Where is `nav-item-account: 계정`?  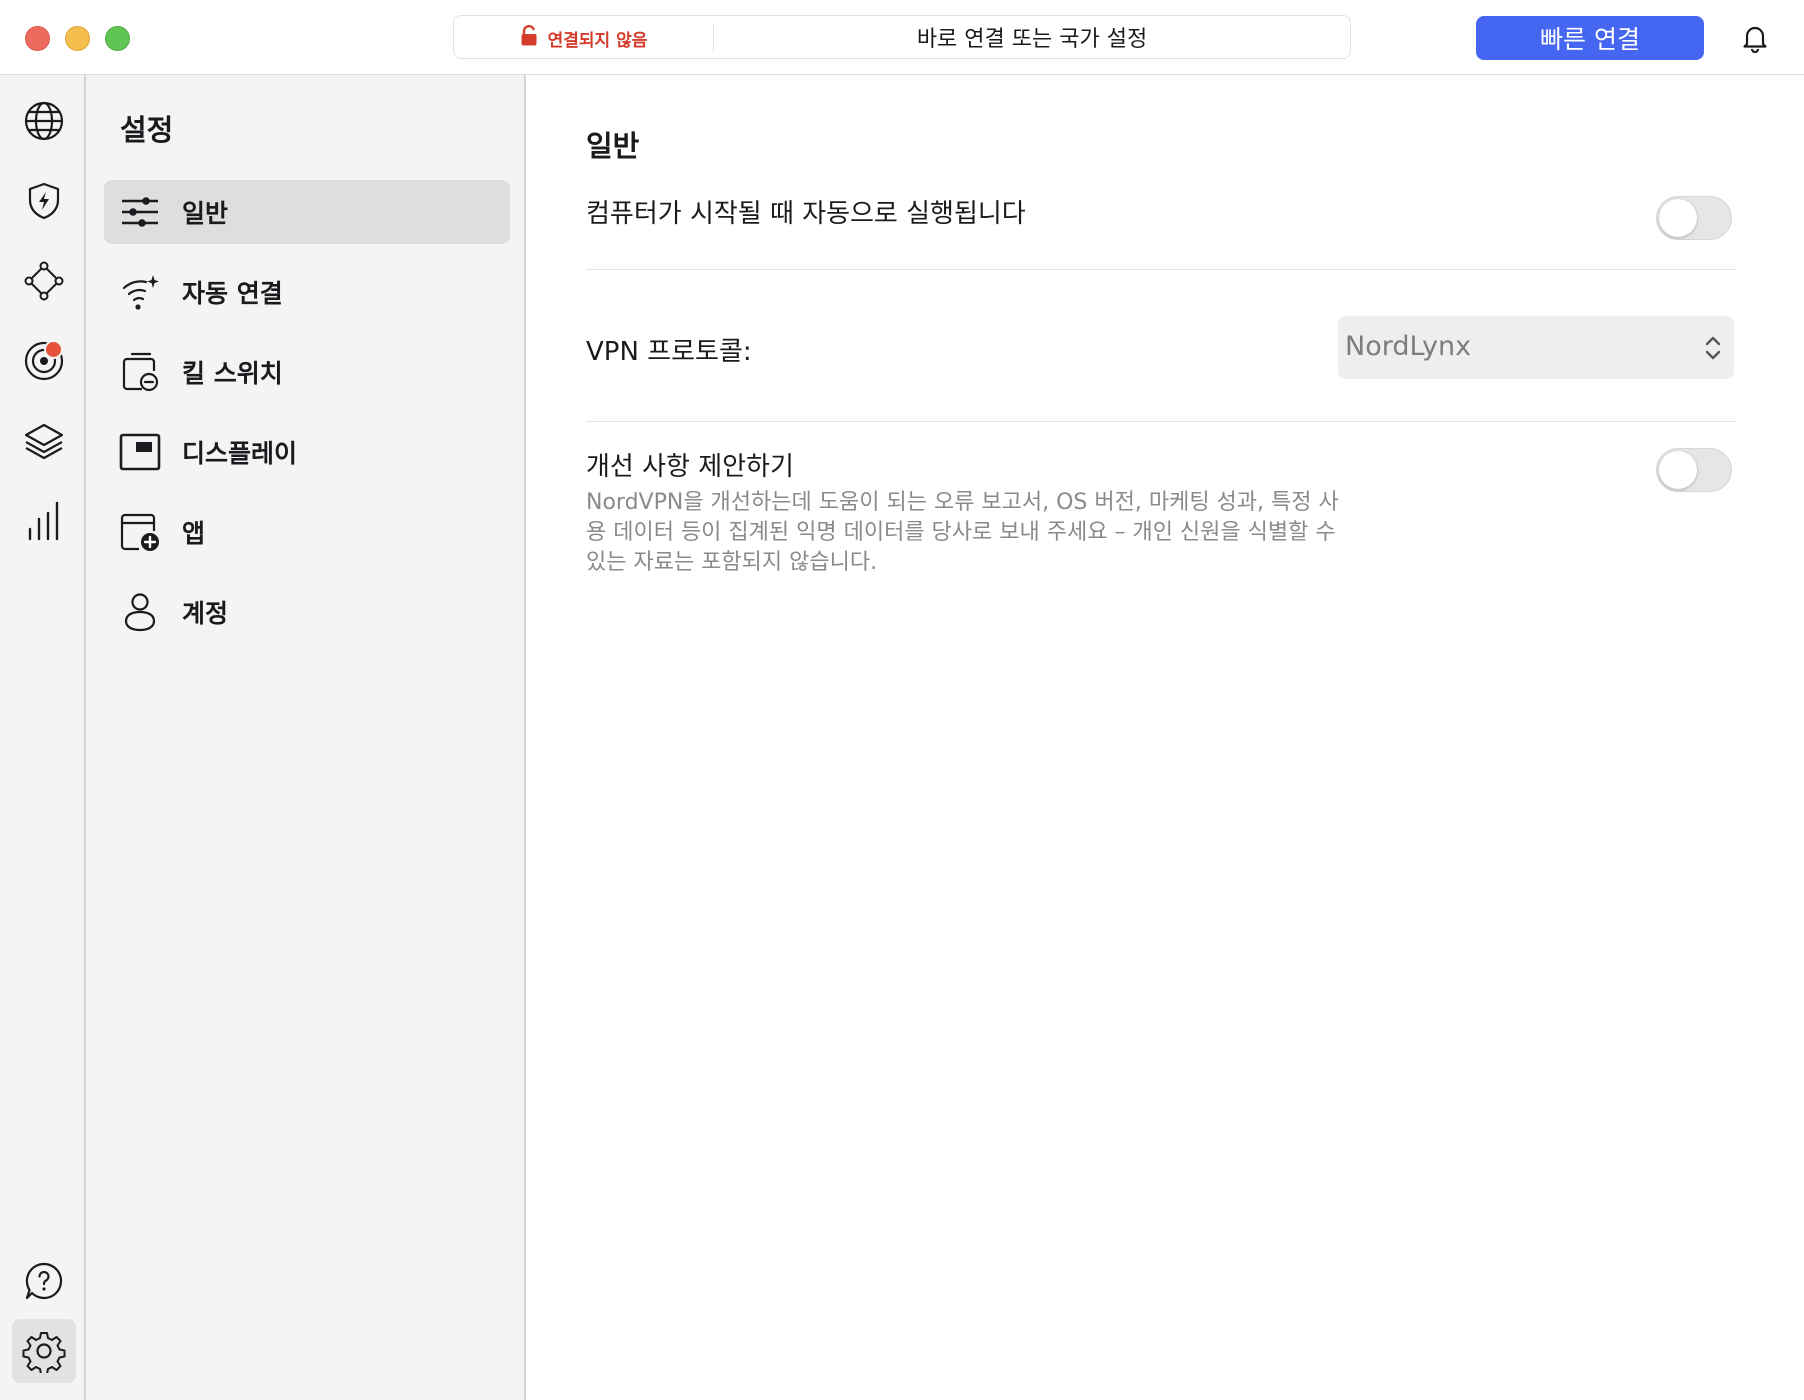
nav-item-account: 계정 is located at coordinates (307, 612).